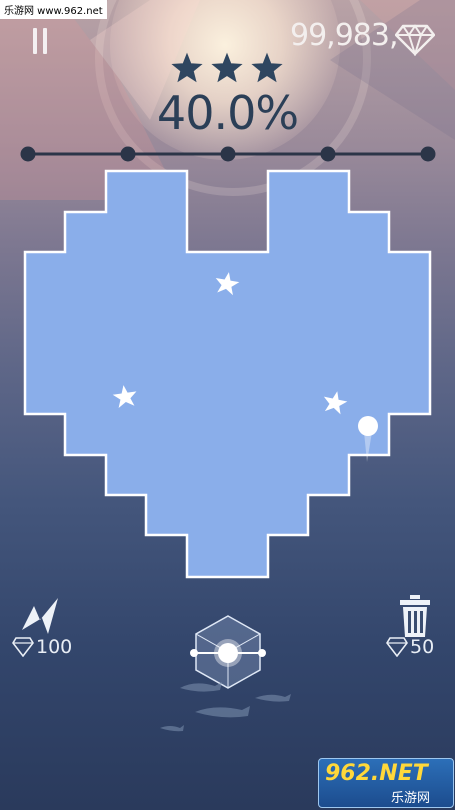 This screenshot has width=455, height=810. What do you see at coordinates (225, 707) in the screenshot?
I see `fish-school` at bounding box center [225, 707].